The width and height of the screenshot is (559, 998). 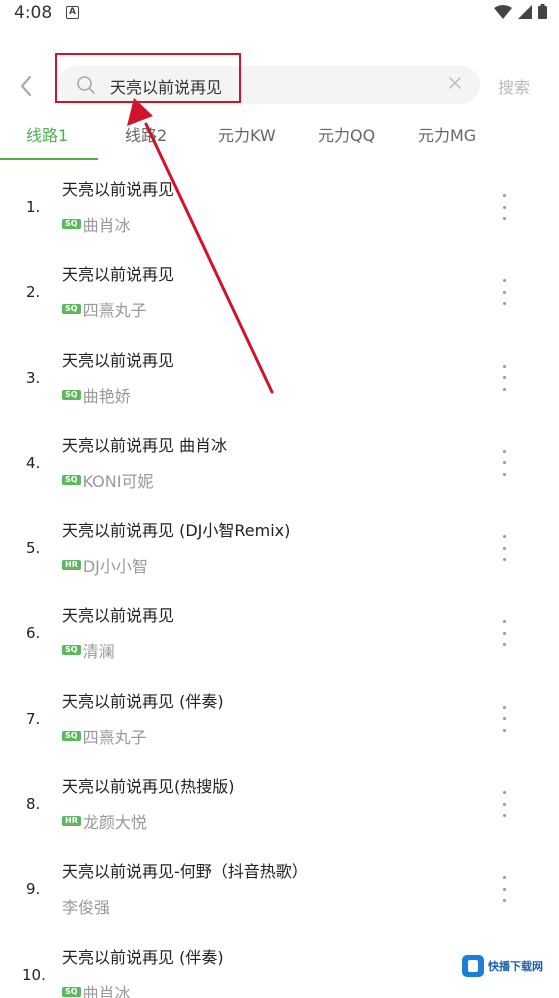 What do you see at coordinates (279, 381) in the screenshot?
I see `list-item: 3. 天亮以前说再见 SQ 曲艳娇` at bounding box center [279, 381].